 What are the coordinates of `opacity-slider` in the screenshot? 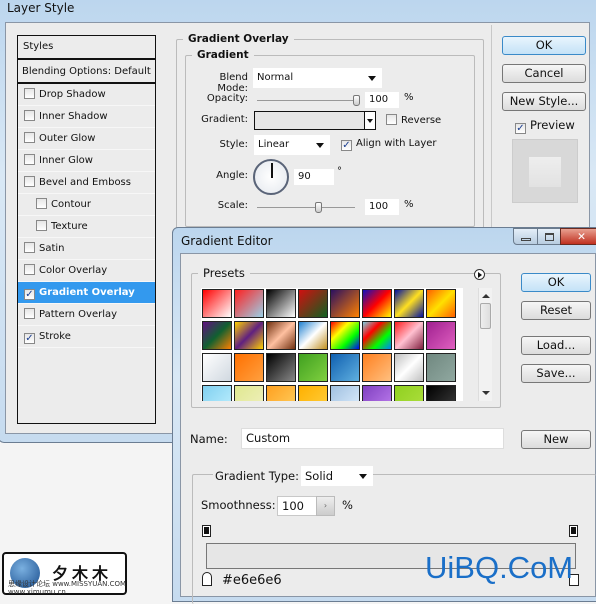 It's located at (308, 100).